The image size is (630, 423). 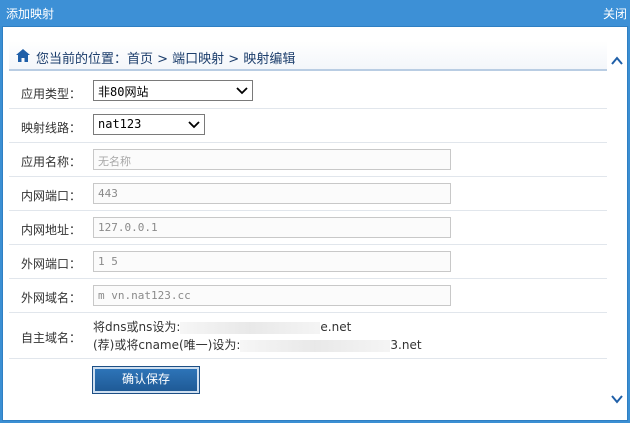 I want to click on wan-domain-input: m vn.nat123.cc, so click(x=272, y=295).